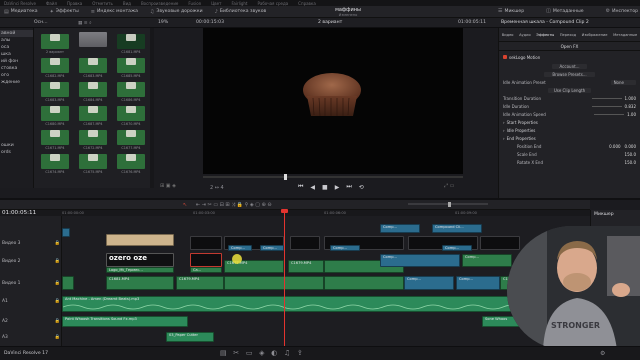 This screenshot has height=360, width=640. I want to click on param-value: 0.832, so click(630, 106).